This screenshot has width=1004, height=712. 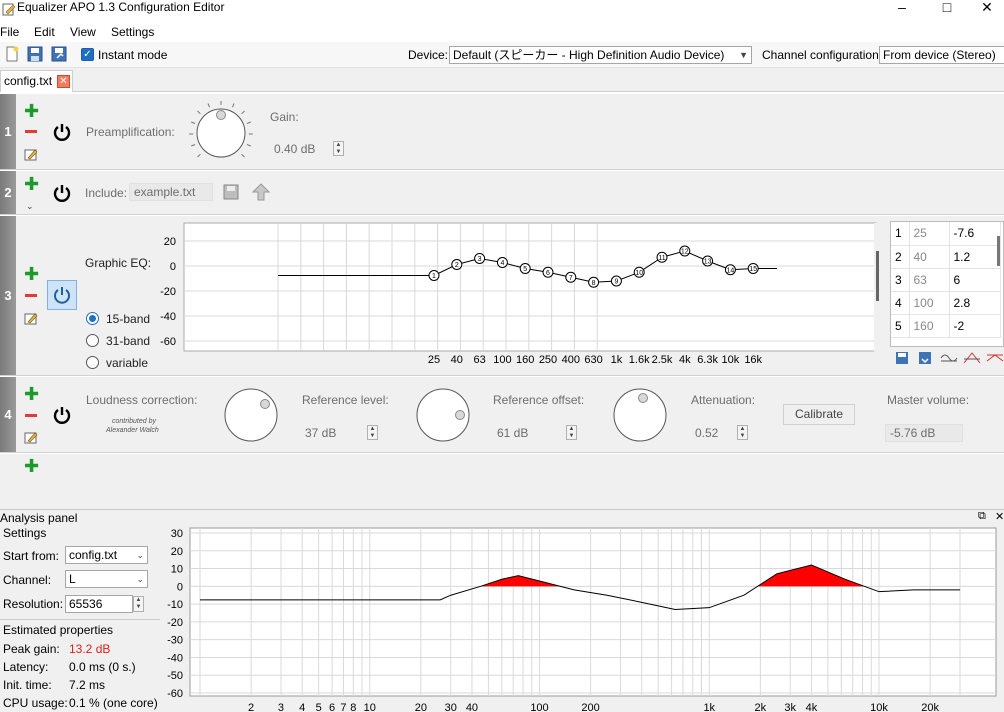 I want to click on menu-view: View, so click(x=83, y=32).